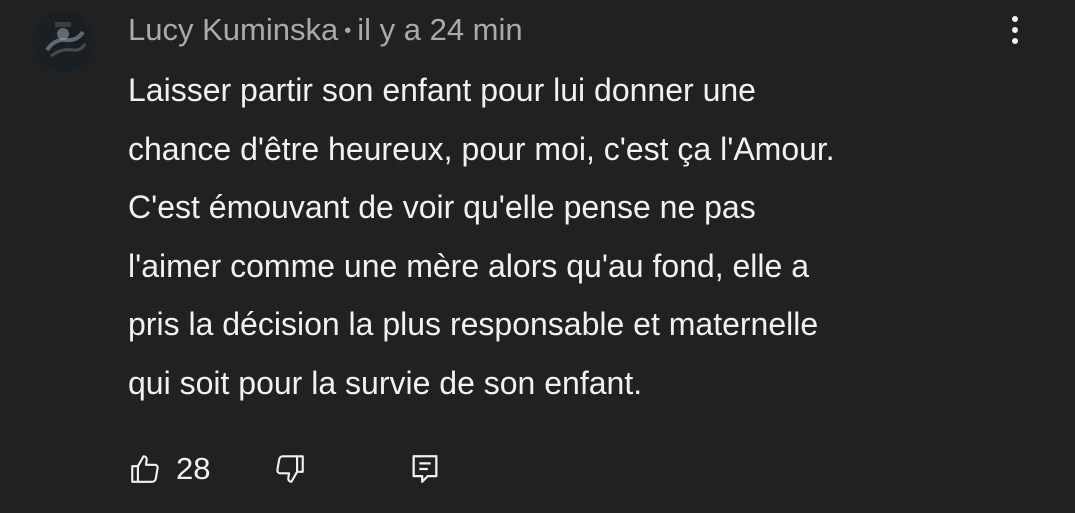 This screenshot has height=513, width=1075. Describe the element at coordinates (1015, 19) in the screenshot. I see `more-vertical-icon` at that location.